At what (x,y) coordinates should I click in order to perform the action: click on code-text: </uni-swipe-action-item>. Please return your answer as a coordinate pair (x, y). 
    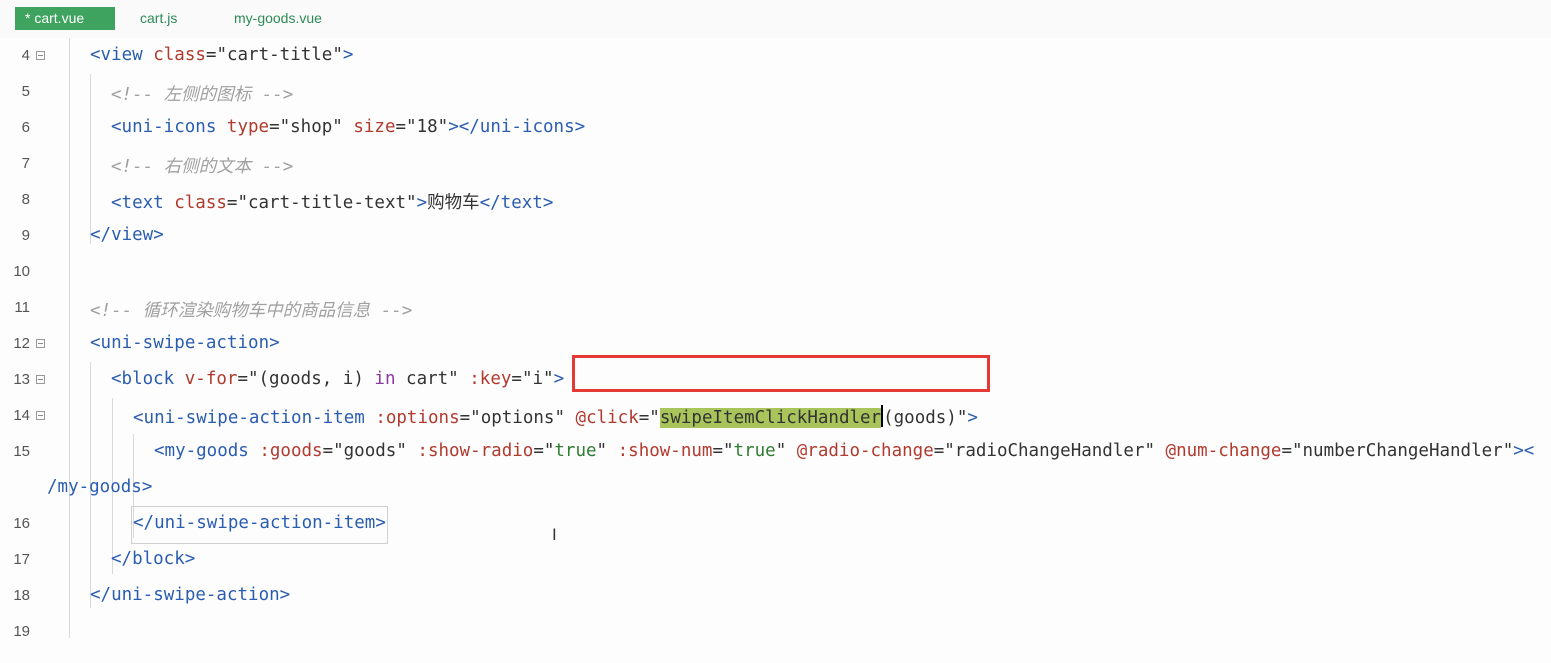
    Looking at the image, I should click on (259, 523).